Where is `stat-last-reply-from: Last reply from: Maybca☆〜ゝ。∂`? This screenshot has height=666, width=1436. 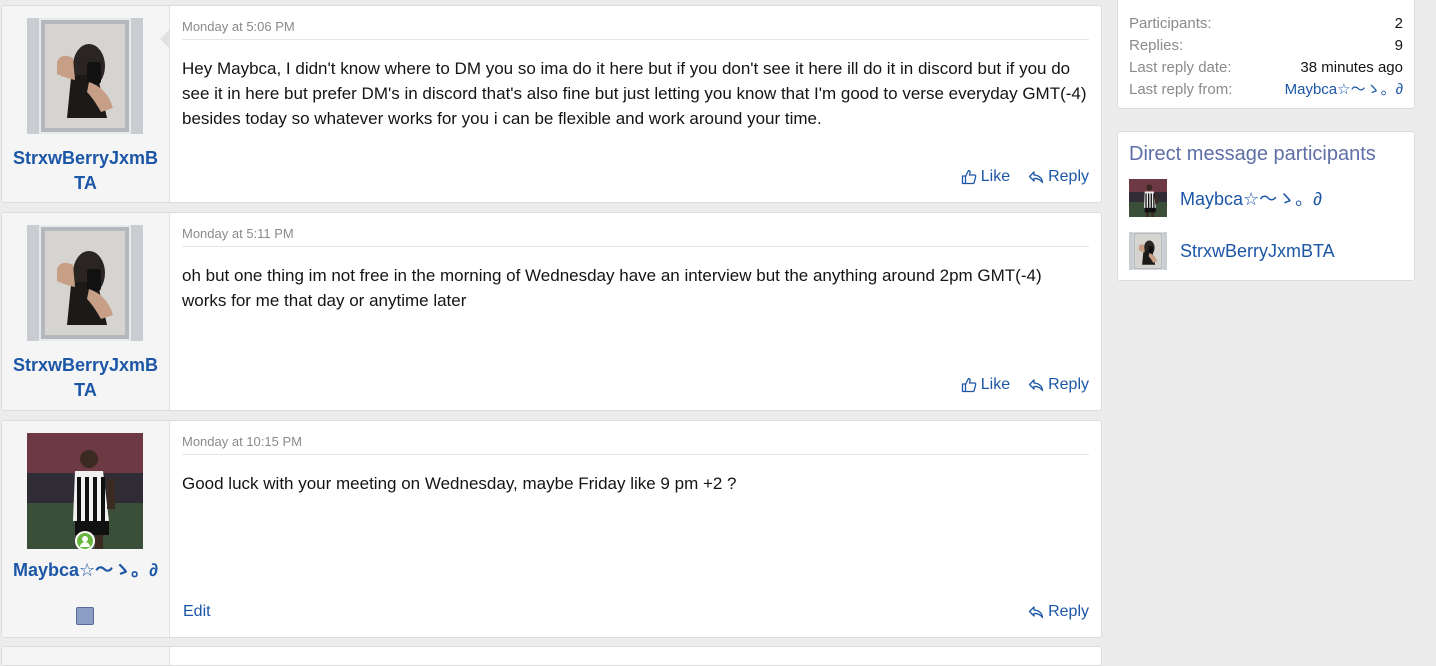 stat-last-reply-from: Last reply from: Maybca☆〜ゝ。∂ is located at coordinates (1266, 90).